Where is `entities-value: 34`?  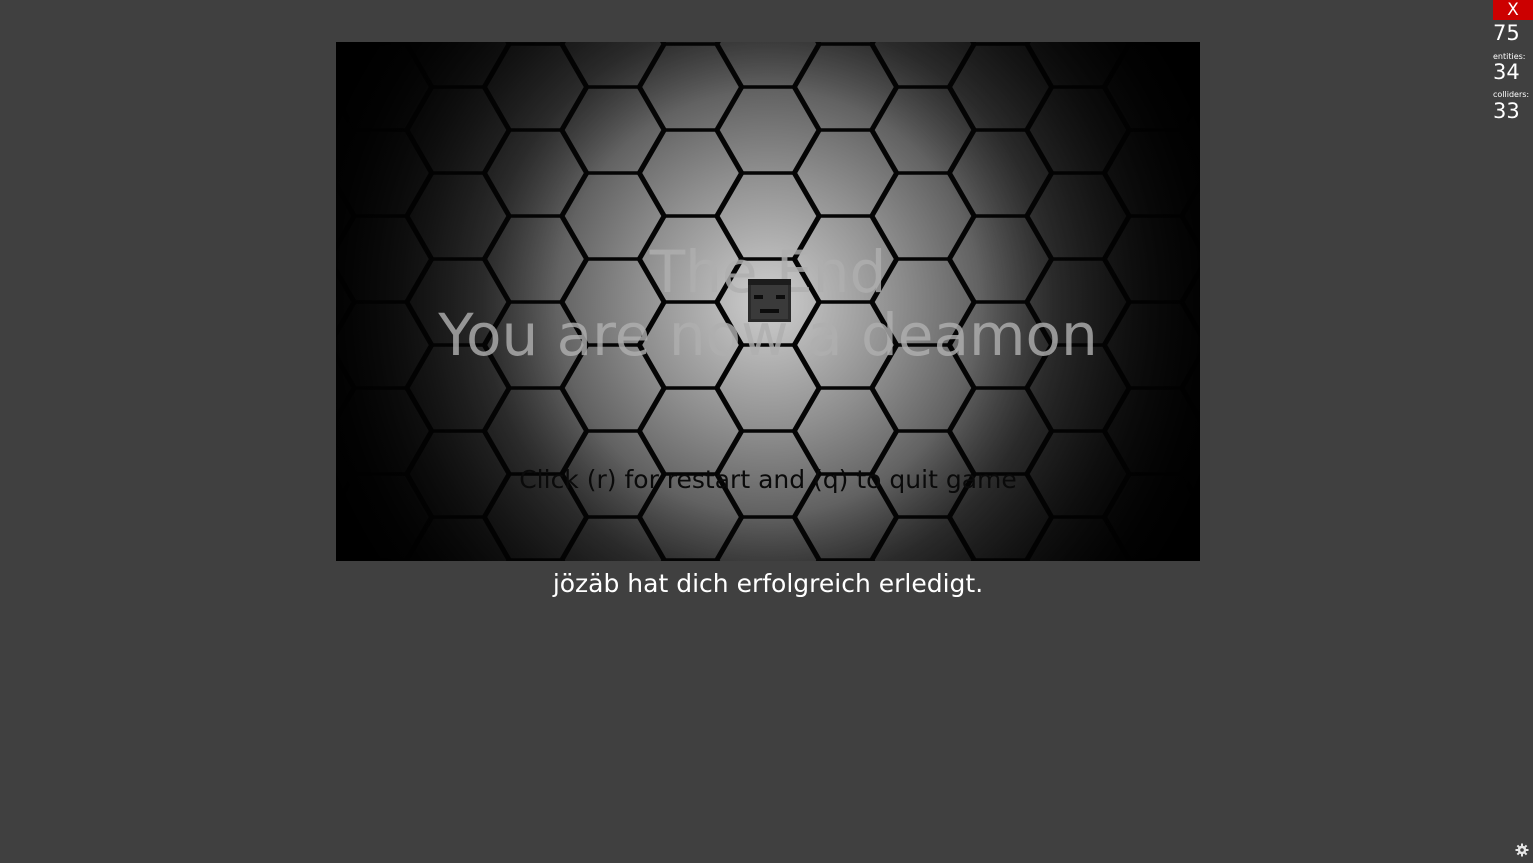 entities-value: 34 is located at coordinates (1506, 72).